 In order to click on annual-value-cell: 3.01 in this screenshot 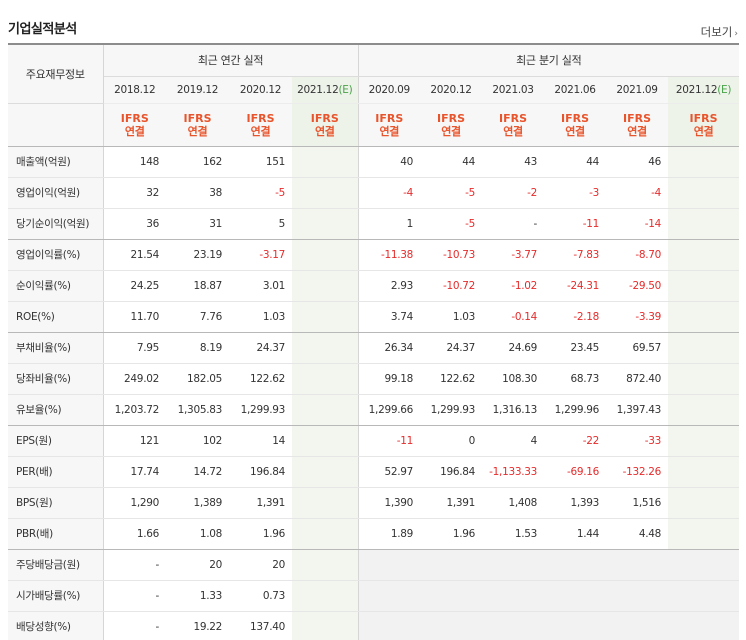, I will do `click(260, 286)`.